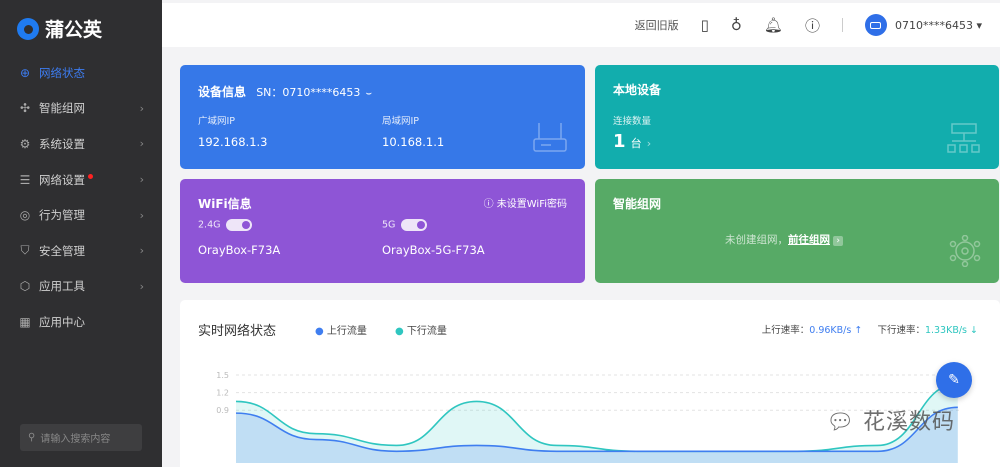 The image size is (1000, 467). What do you see at coordinates (588, 417) in the screenshot?
I see `traffic-chart: 1.5 1.2 0.9` at bounding box center [588, 417].